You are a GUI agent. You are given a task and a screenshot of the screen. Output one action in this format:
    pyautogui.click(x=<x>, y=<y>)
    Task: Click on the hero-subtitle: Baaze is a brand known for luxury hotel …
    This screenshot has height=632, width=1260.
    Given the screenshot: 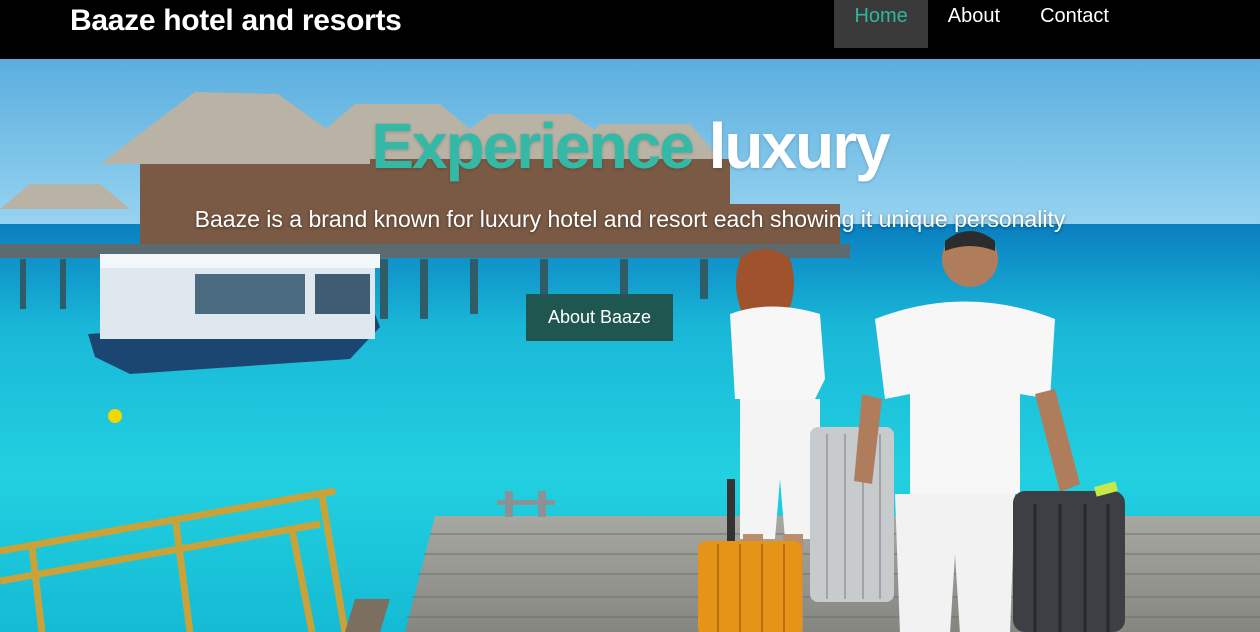 What is the action you would take?
    pyautogui.click(x=630, y=219)
    